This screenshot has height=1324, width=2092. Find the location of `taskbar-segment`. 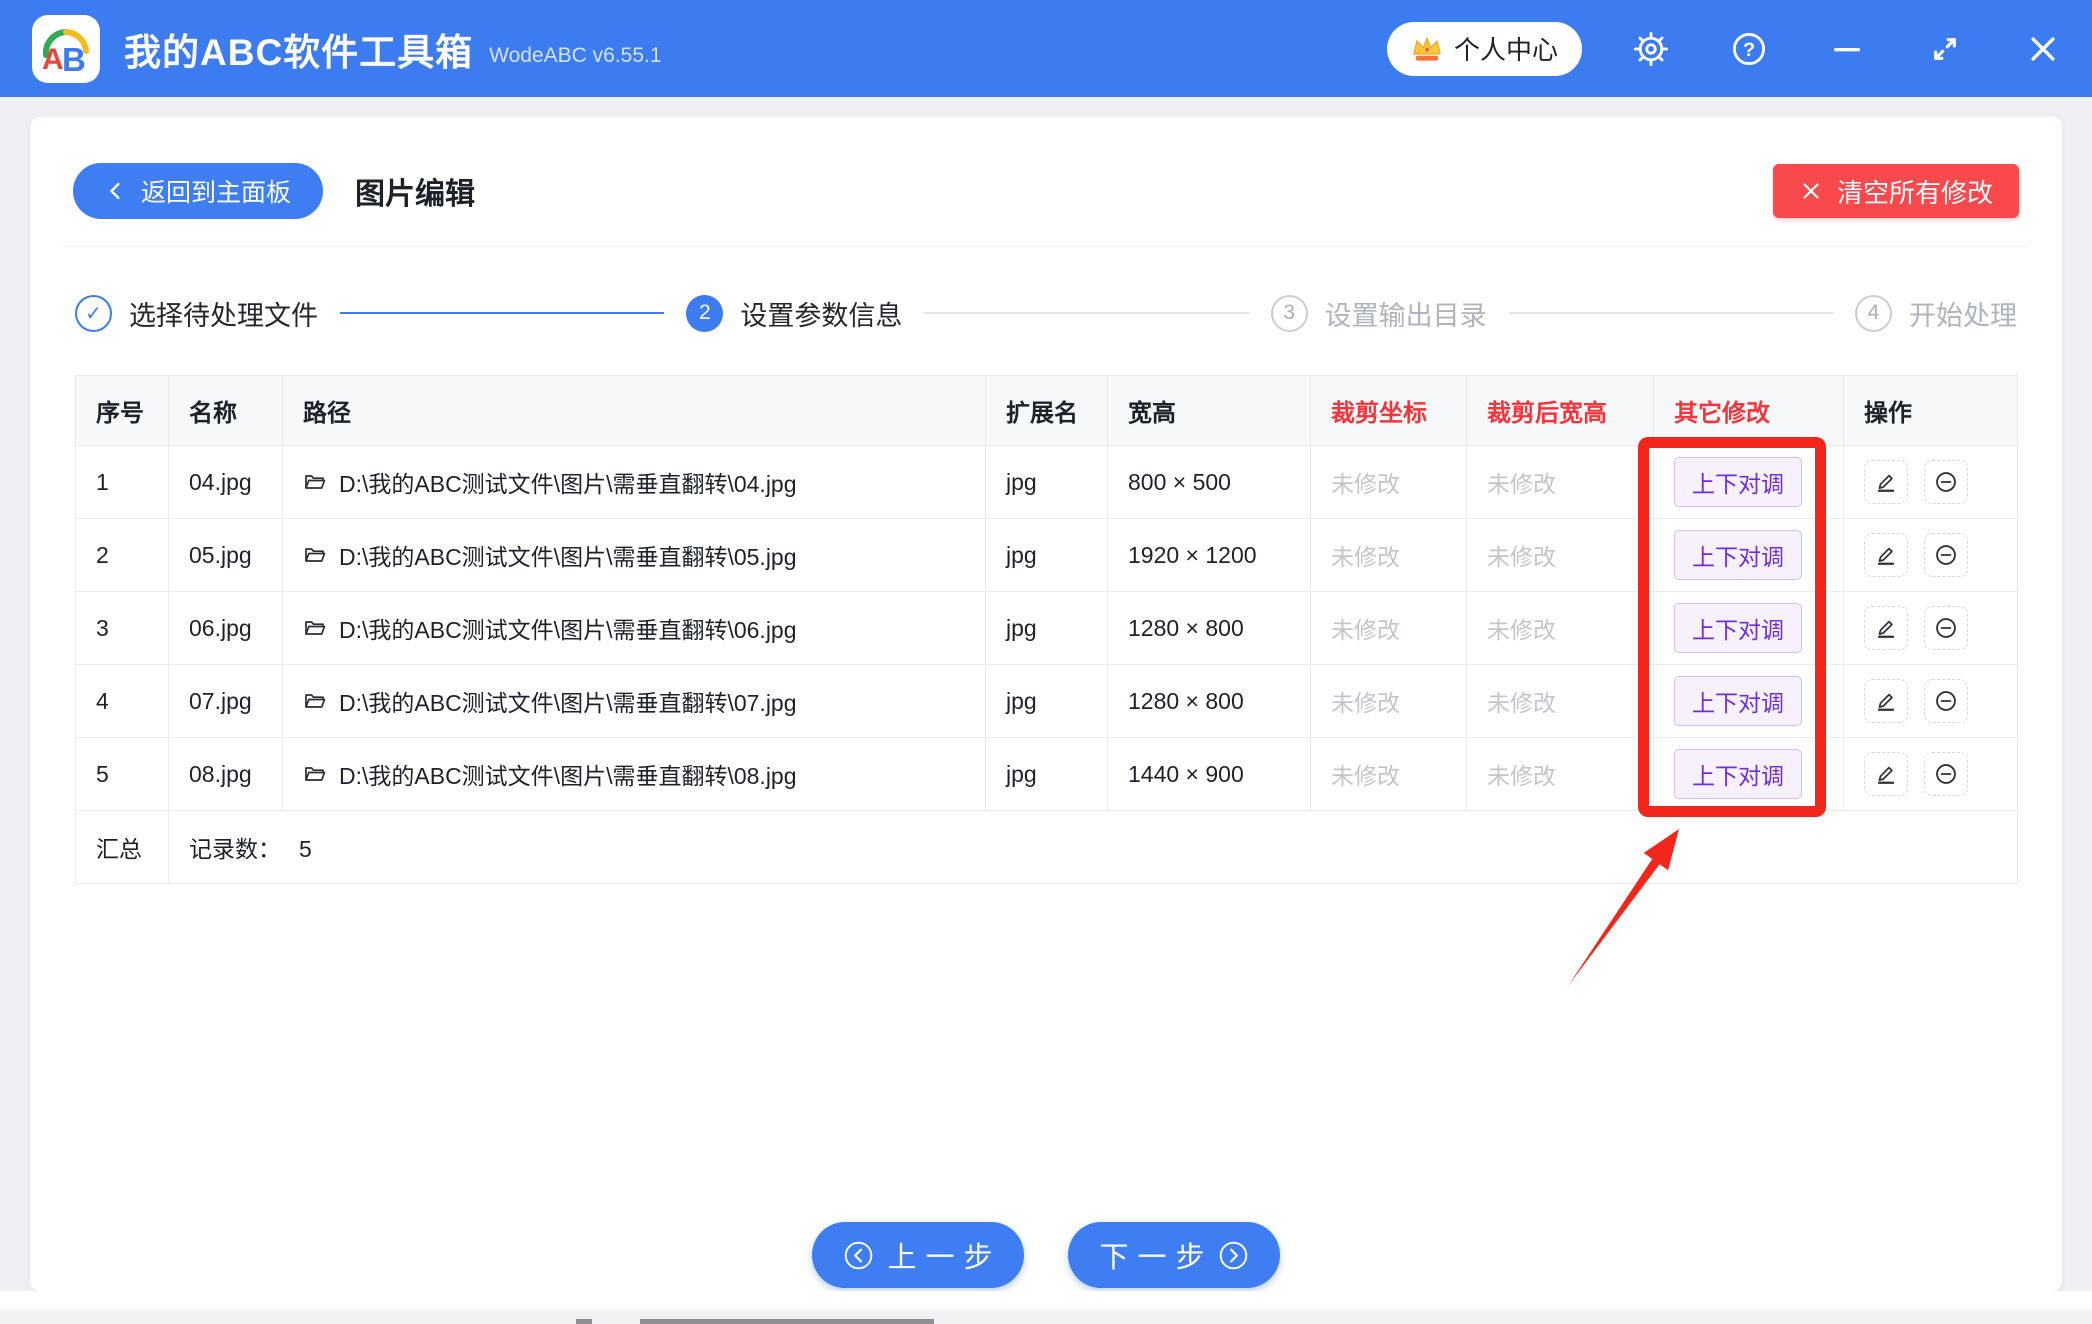

taskbar-segment is located at coordinates (787, 1321).